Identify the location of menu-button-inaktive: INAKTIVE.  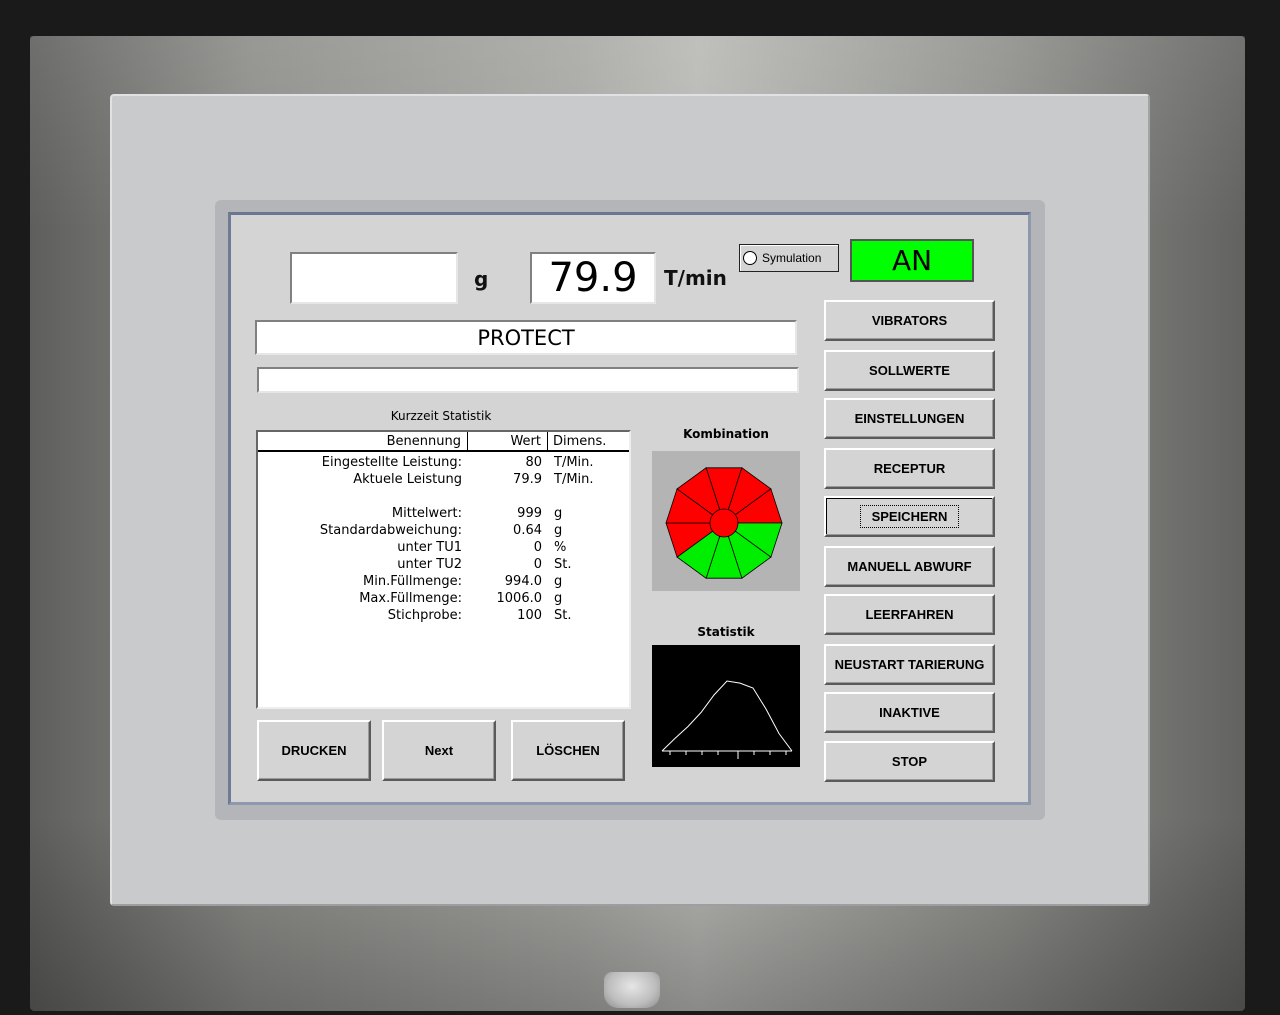
(909, 712).